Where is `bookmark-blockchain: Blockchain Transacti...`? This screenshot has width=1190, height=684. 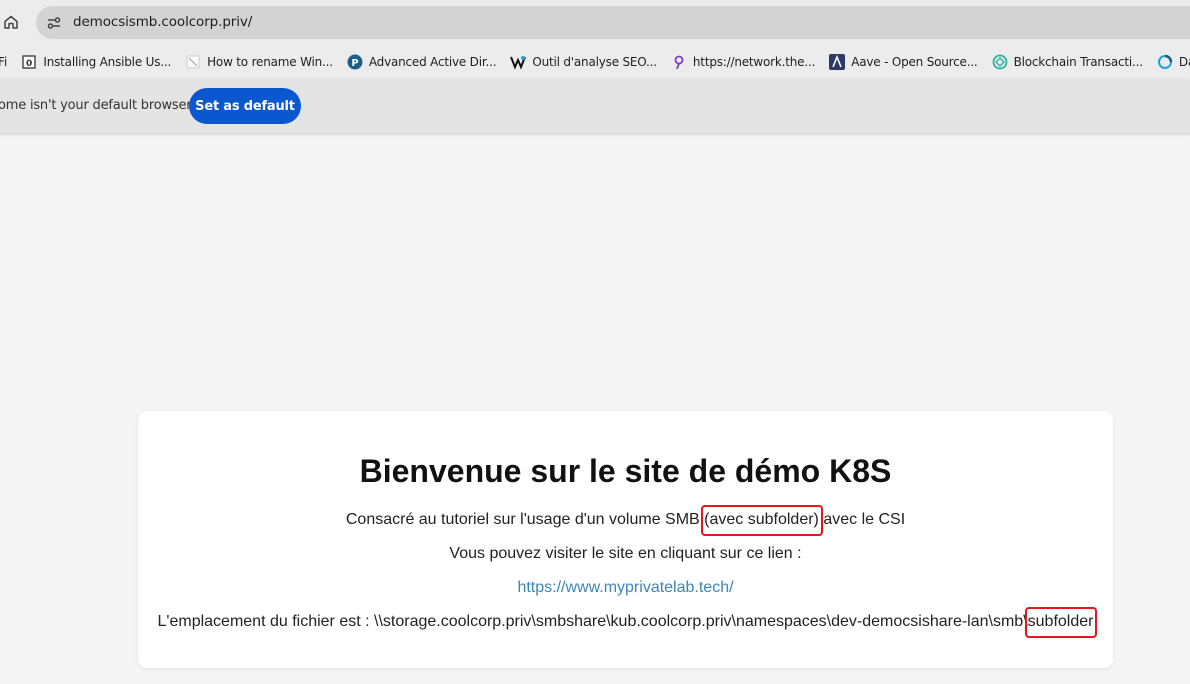 bookmark-blockchain: Blockchain Transacti... is located at coordinates (1067, 62).